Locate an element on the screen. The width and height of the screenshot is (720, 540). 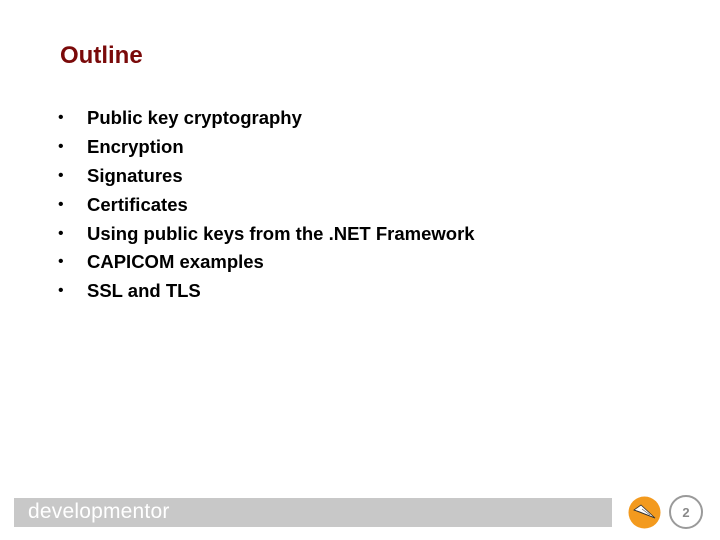
bullet-item: • Signatures is located at coordinates (266, 176).